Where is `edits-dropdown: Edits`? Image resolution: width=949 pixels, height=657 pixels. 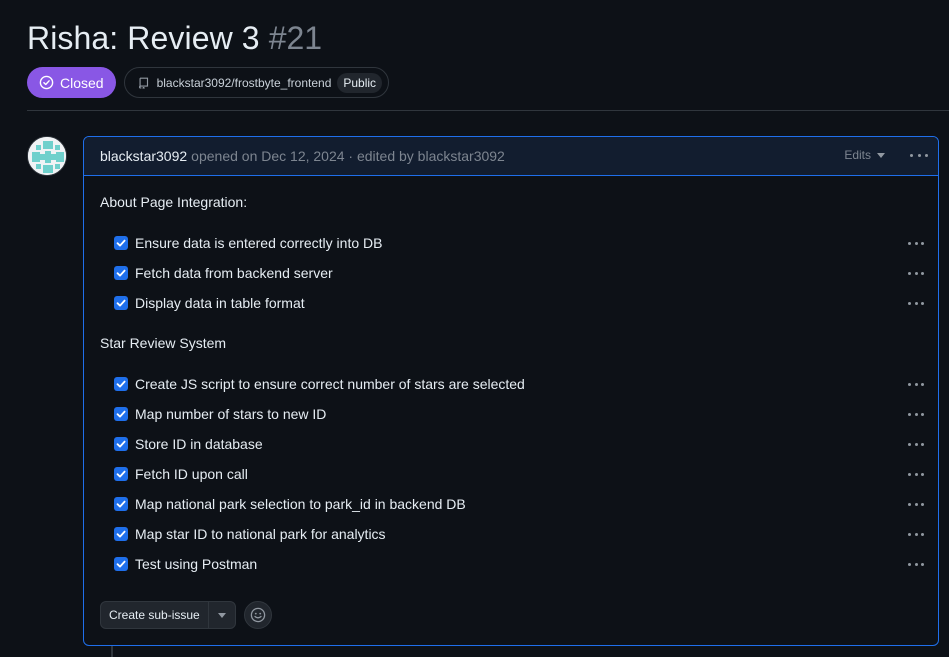 edits-dropdown: Edits is located at coordinates (864, 155).